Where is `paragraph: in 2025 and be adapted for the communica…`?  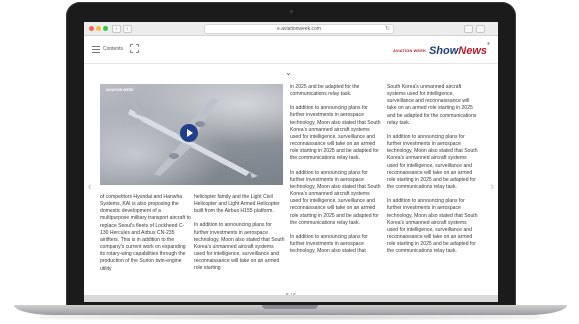 paragraph: in 2025 and be adapted for the communica… is located at coordinates (325, 91).